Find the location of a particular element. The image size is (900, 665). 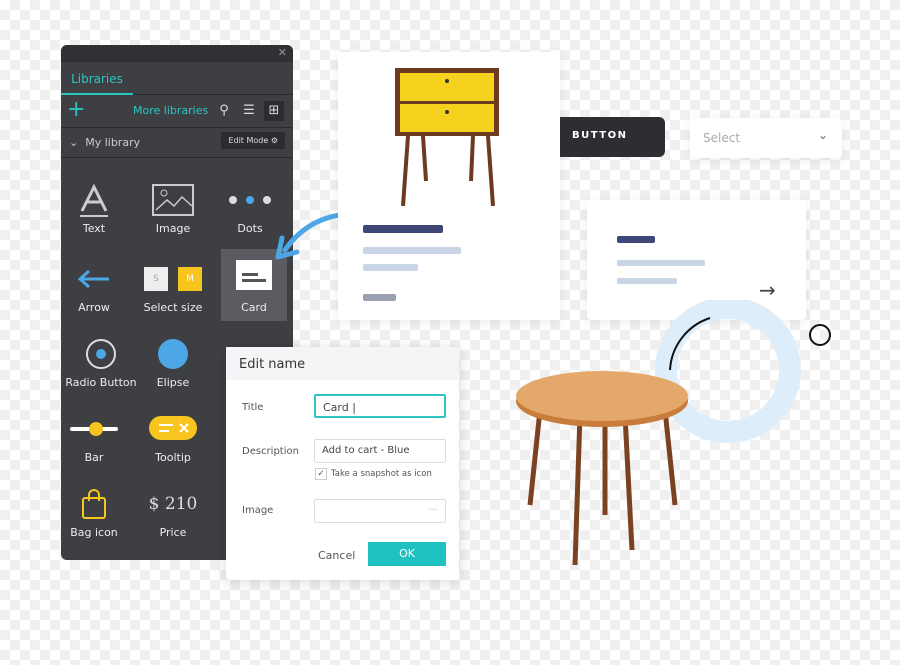

select-placeholder: Select is located at coordinates (722, 138).